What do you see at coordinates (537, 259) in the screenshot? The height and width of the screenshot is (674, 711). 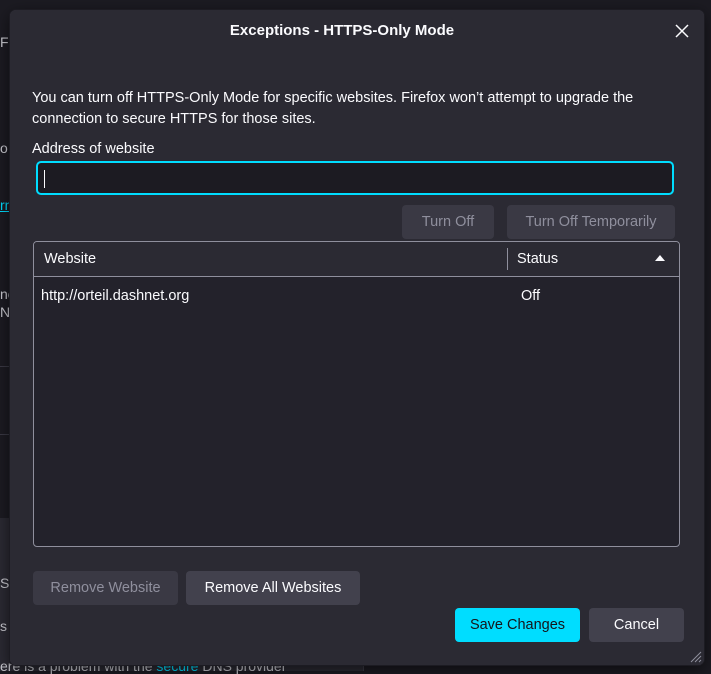 I see `column-header-status: Status` at bounding box center [537, 259].